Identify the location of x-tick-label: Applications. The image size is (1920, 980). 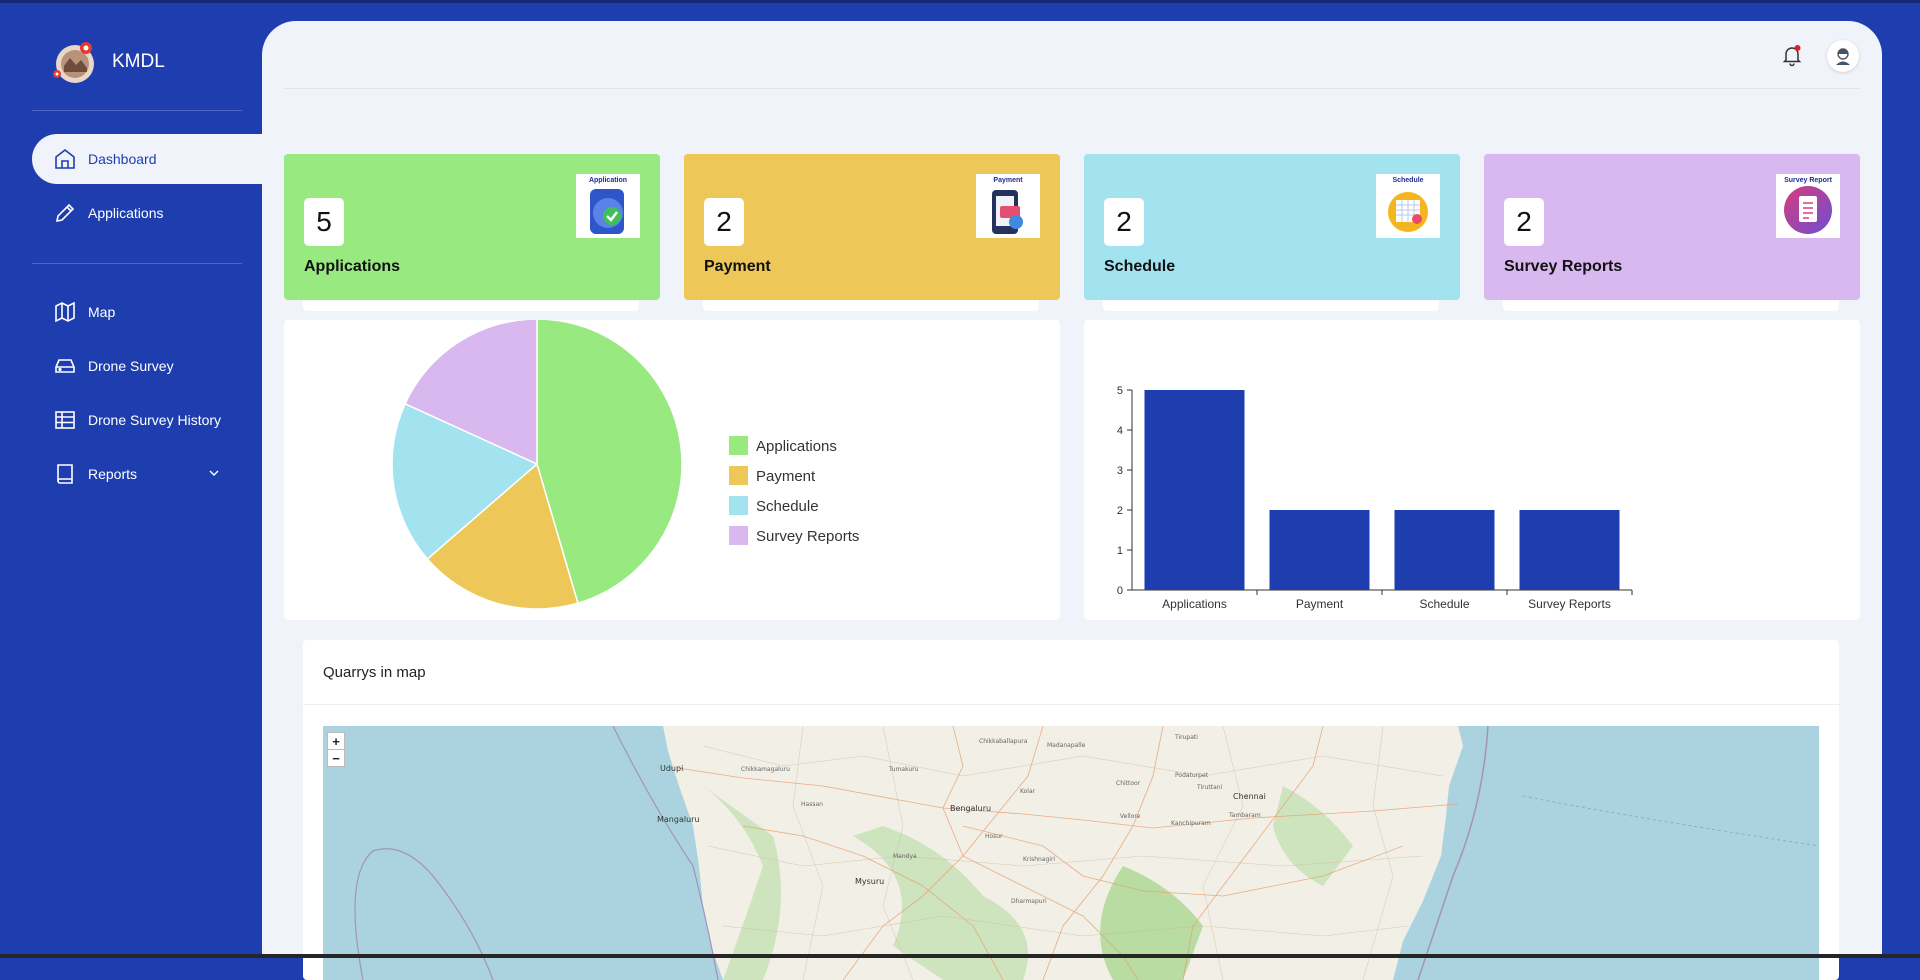
(1194, 604).